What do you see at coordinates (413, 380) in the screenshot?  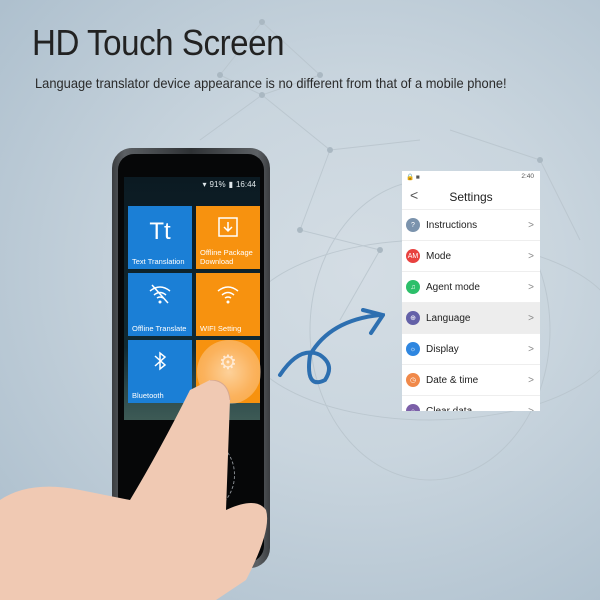 I see `settings-item-icon: ◷` at bounding box center [413, 380].